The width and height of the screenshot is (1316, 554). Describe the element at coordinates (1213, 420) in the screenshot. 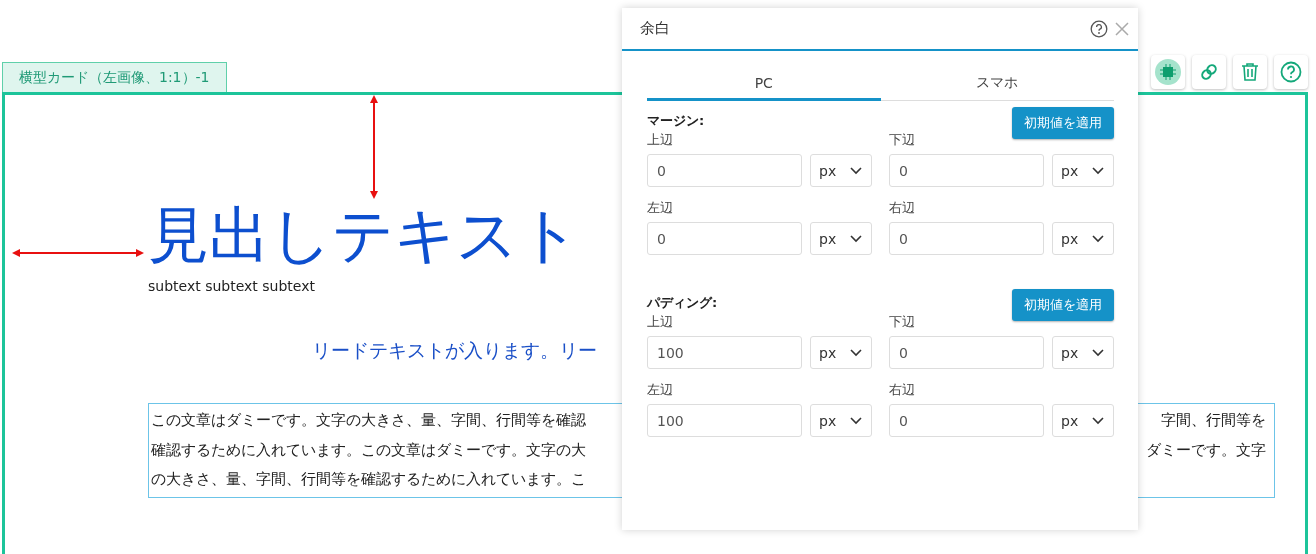

I see `body-text: 字間、行間等を` at that location.